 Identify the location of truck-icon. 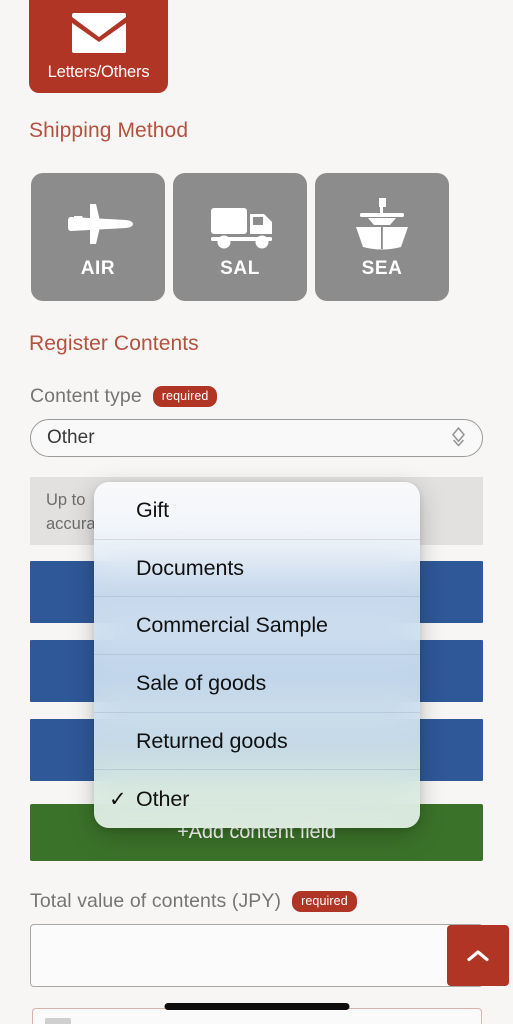
(241, 228).